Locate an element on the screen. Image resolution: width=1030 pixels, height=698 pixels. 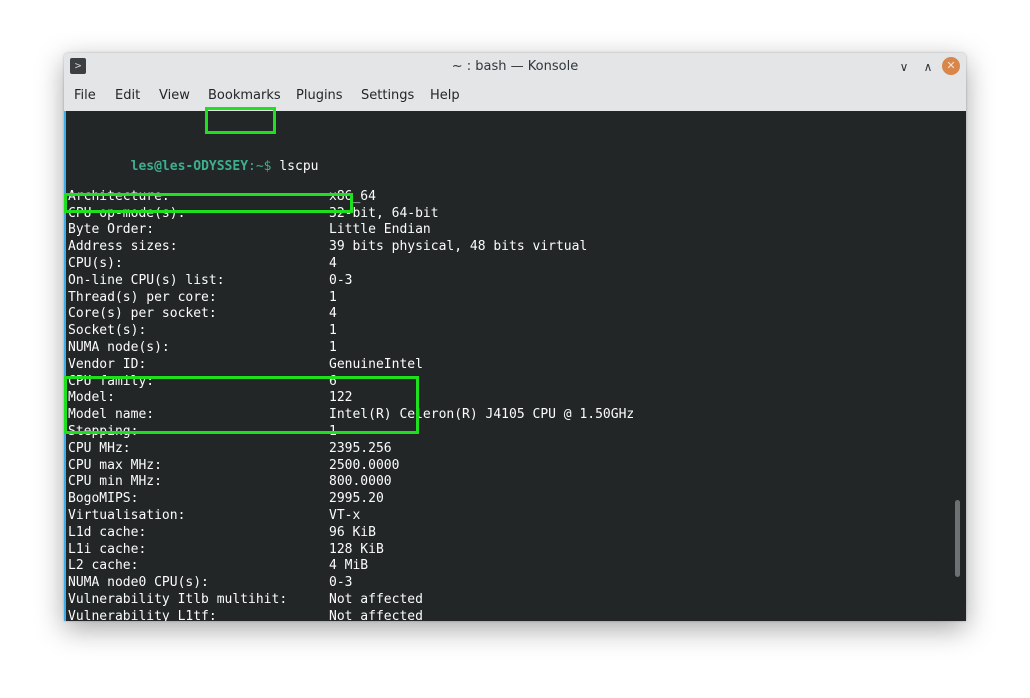
output-row: Vulnerability Itlb multihit: Not affected is located at coordinates (245, 600).